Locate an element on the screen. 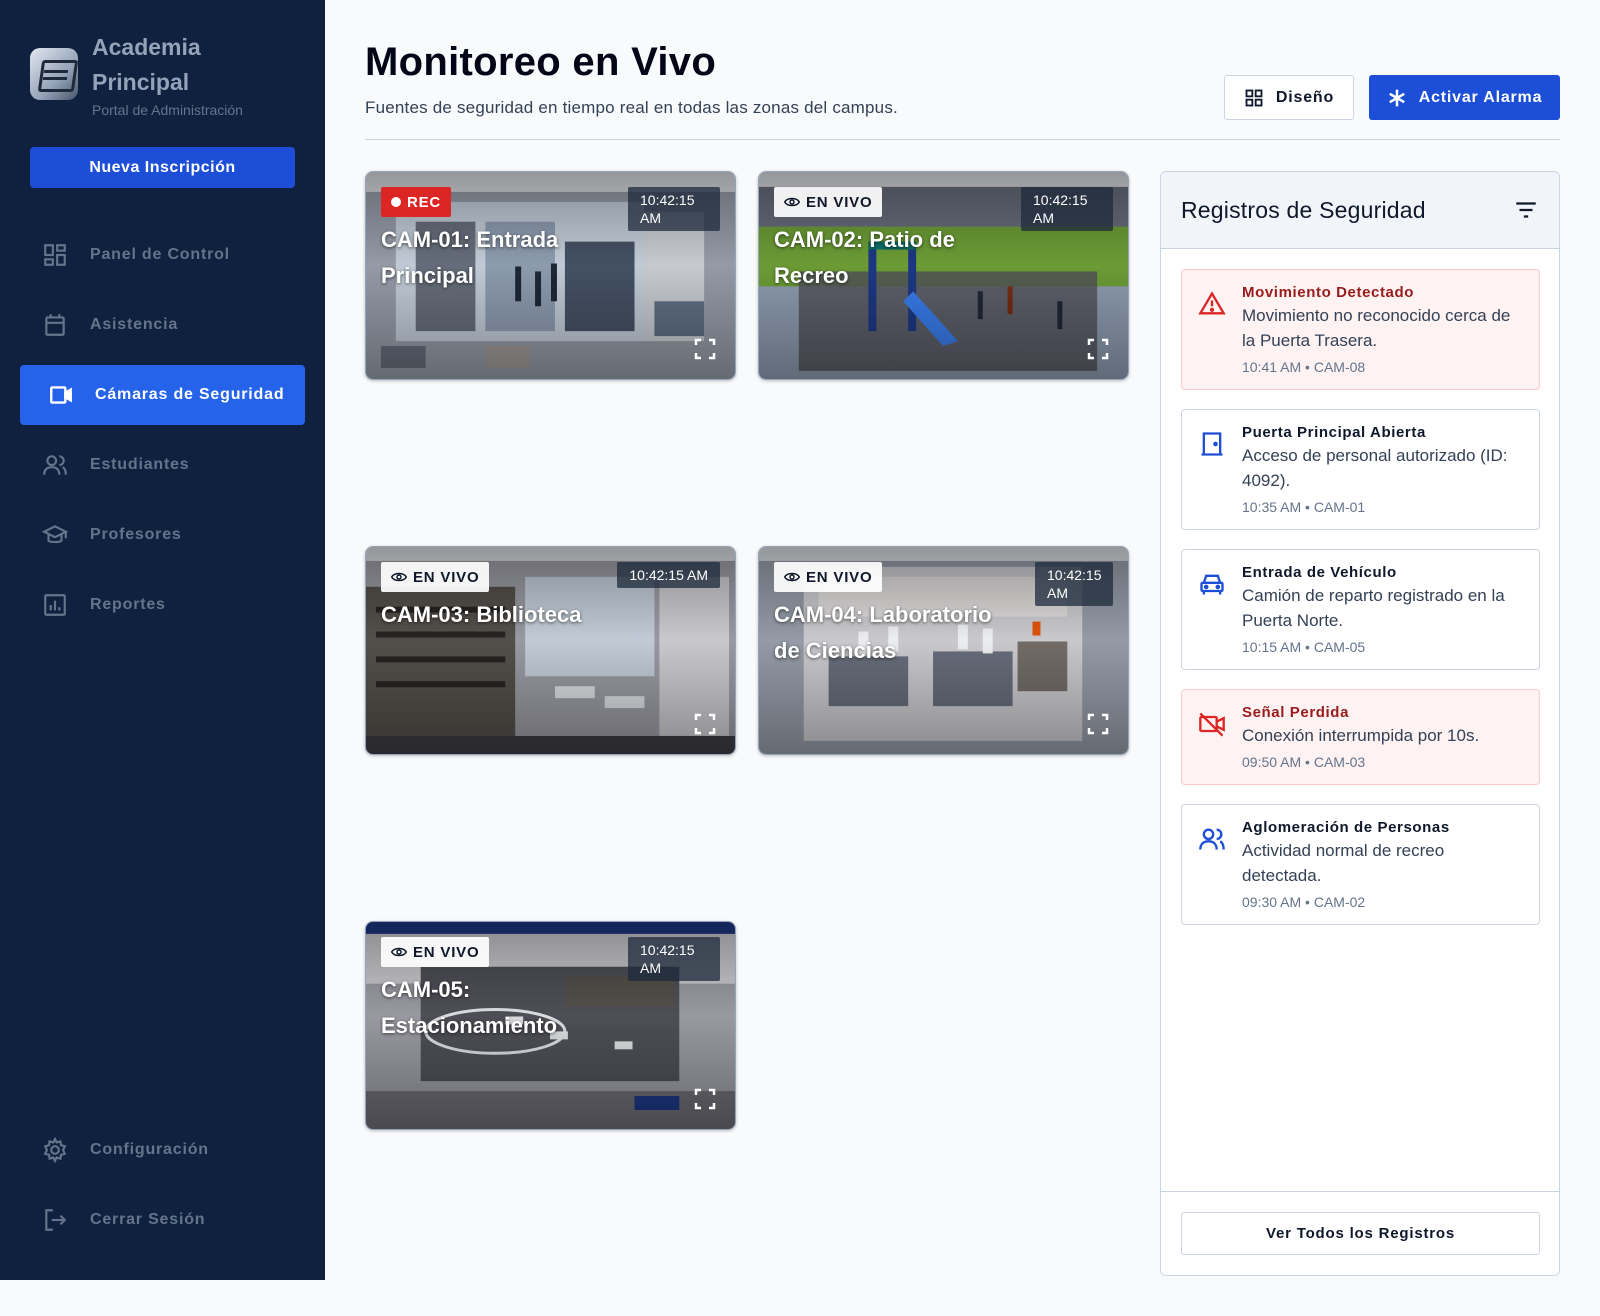 This screenshot has height=1316, width=1600. warning-icon is located at coordinates (1212, 303).